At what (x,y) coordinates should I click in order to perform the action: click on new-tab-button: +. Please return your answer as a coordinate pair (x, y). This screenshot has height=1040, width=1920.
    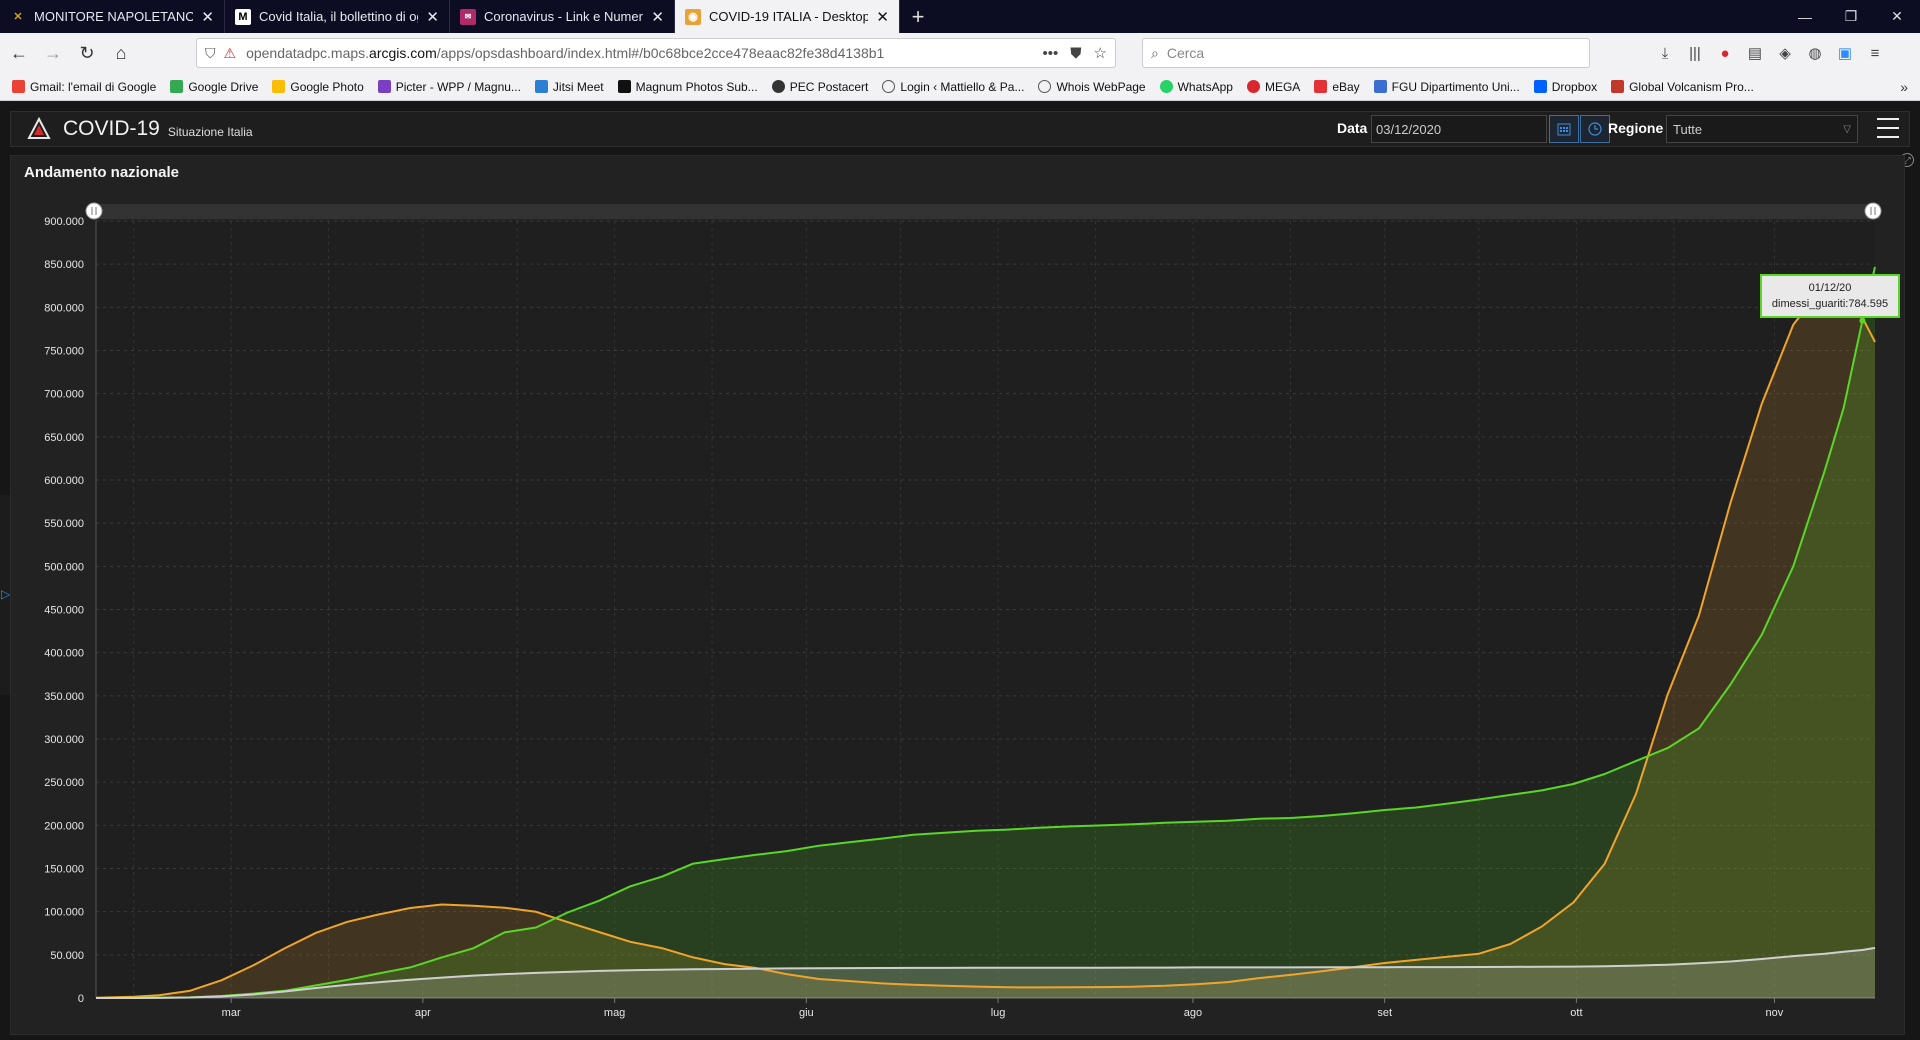
    Looking at the image, I should click on (918, 16).